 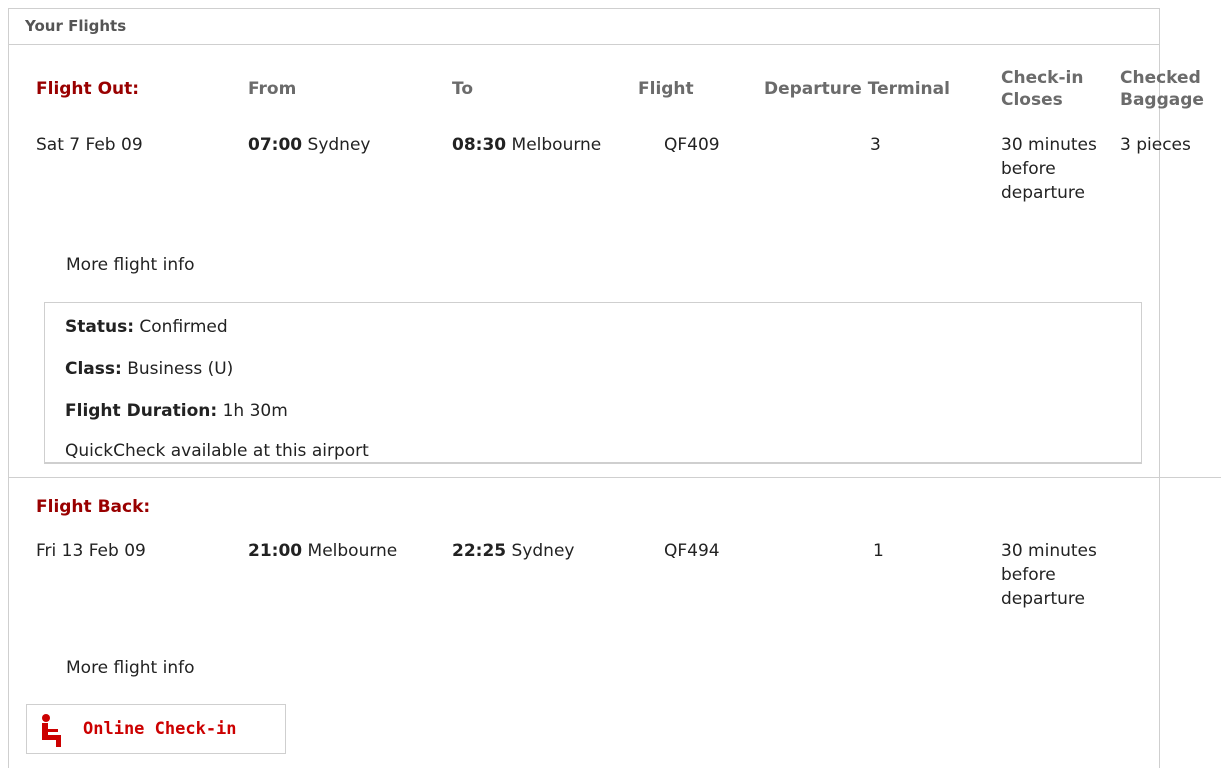 I want to click on duration-line: Flight Duration: 1h 30m, so click(x=176, y=411).